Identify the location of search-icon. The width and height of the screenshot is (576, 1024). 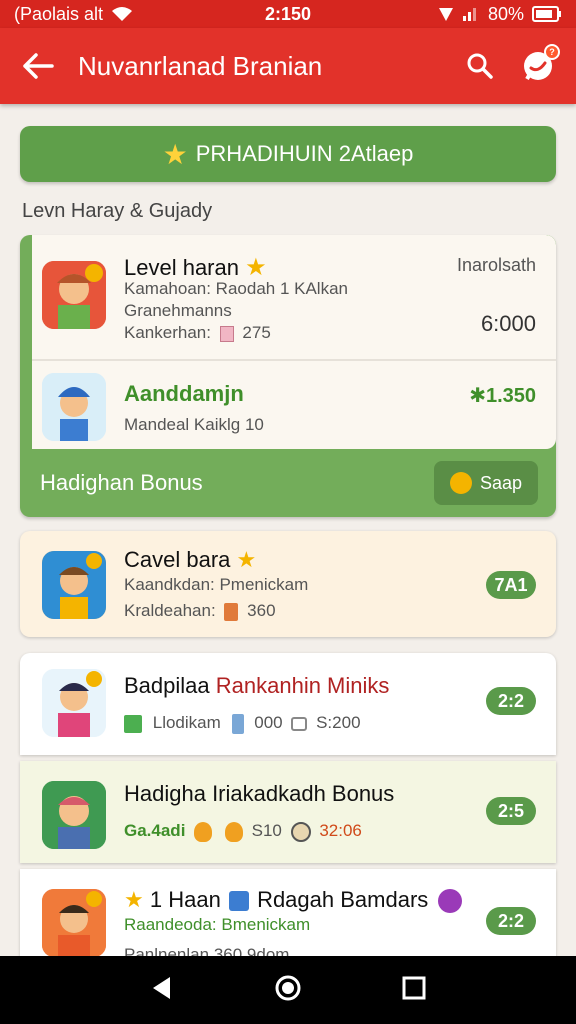
(480, 66).